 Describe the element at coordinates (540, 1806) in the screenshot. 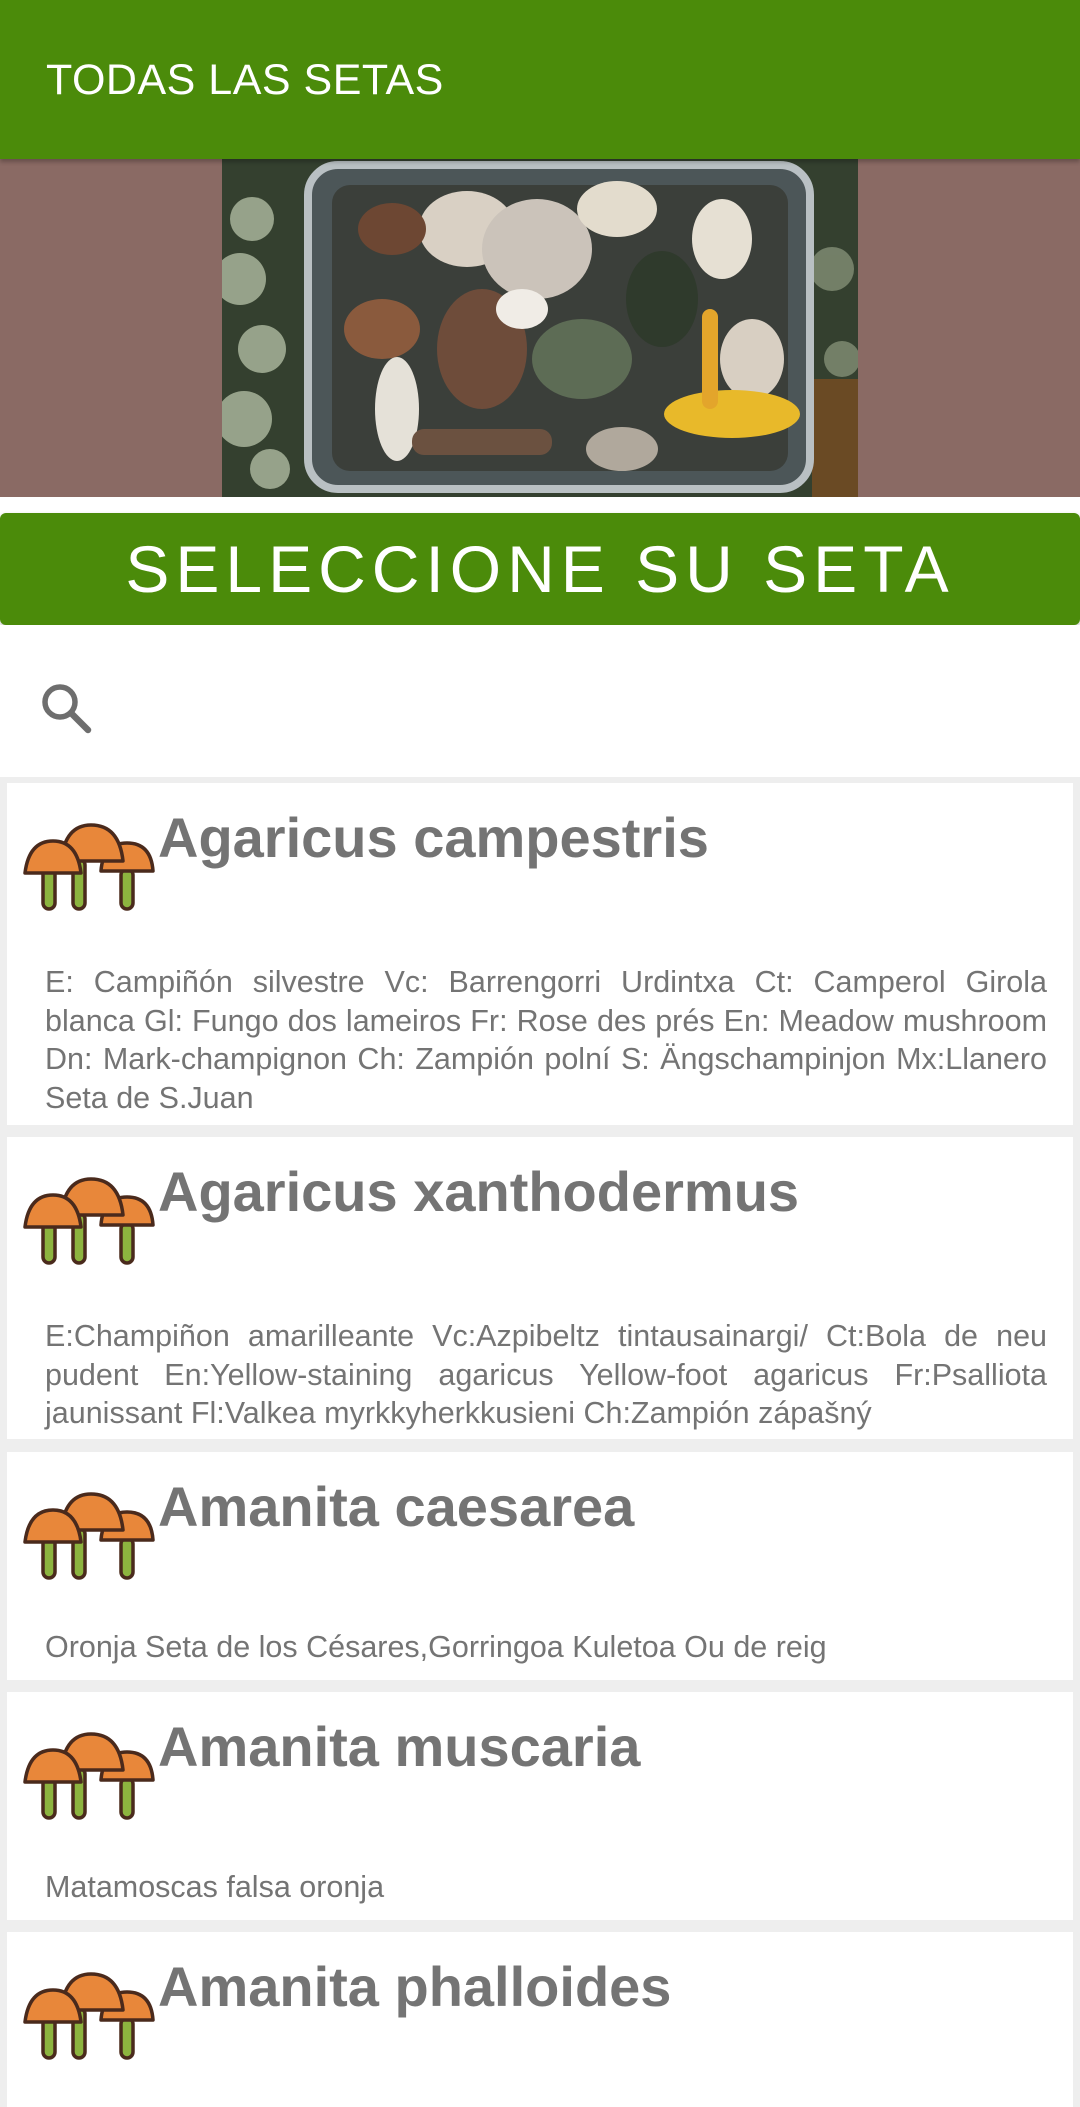

I see `list-item: Amanita muscaria Matamoscas falsa oronja` at that location.